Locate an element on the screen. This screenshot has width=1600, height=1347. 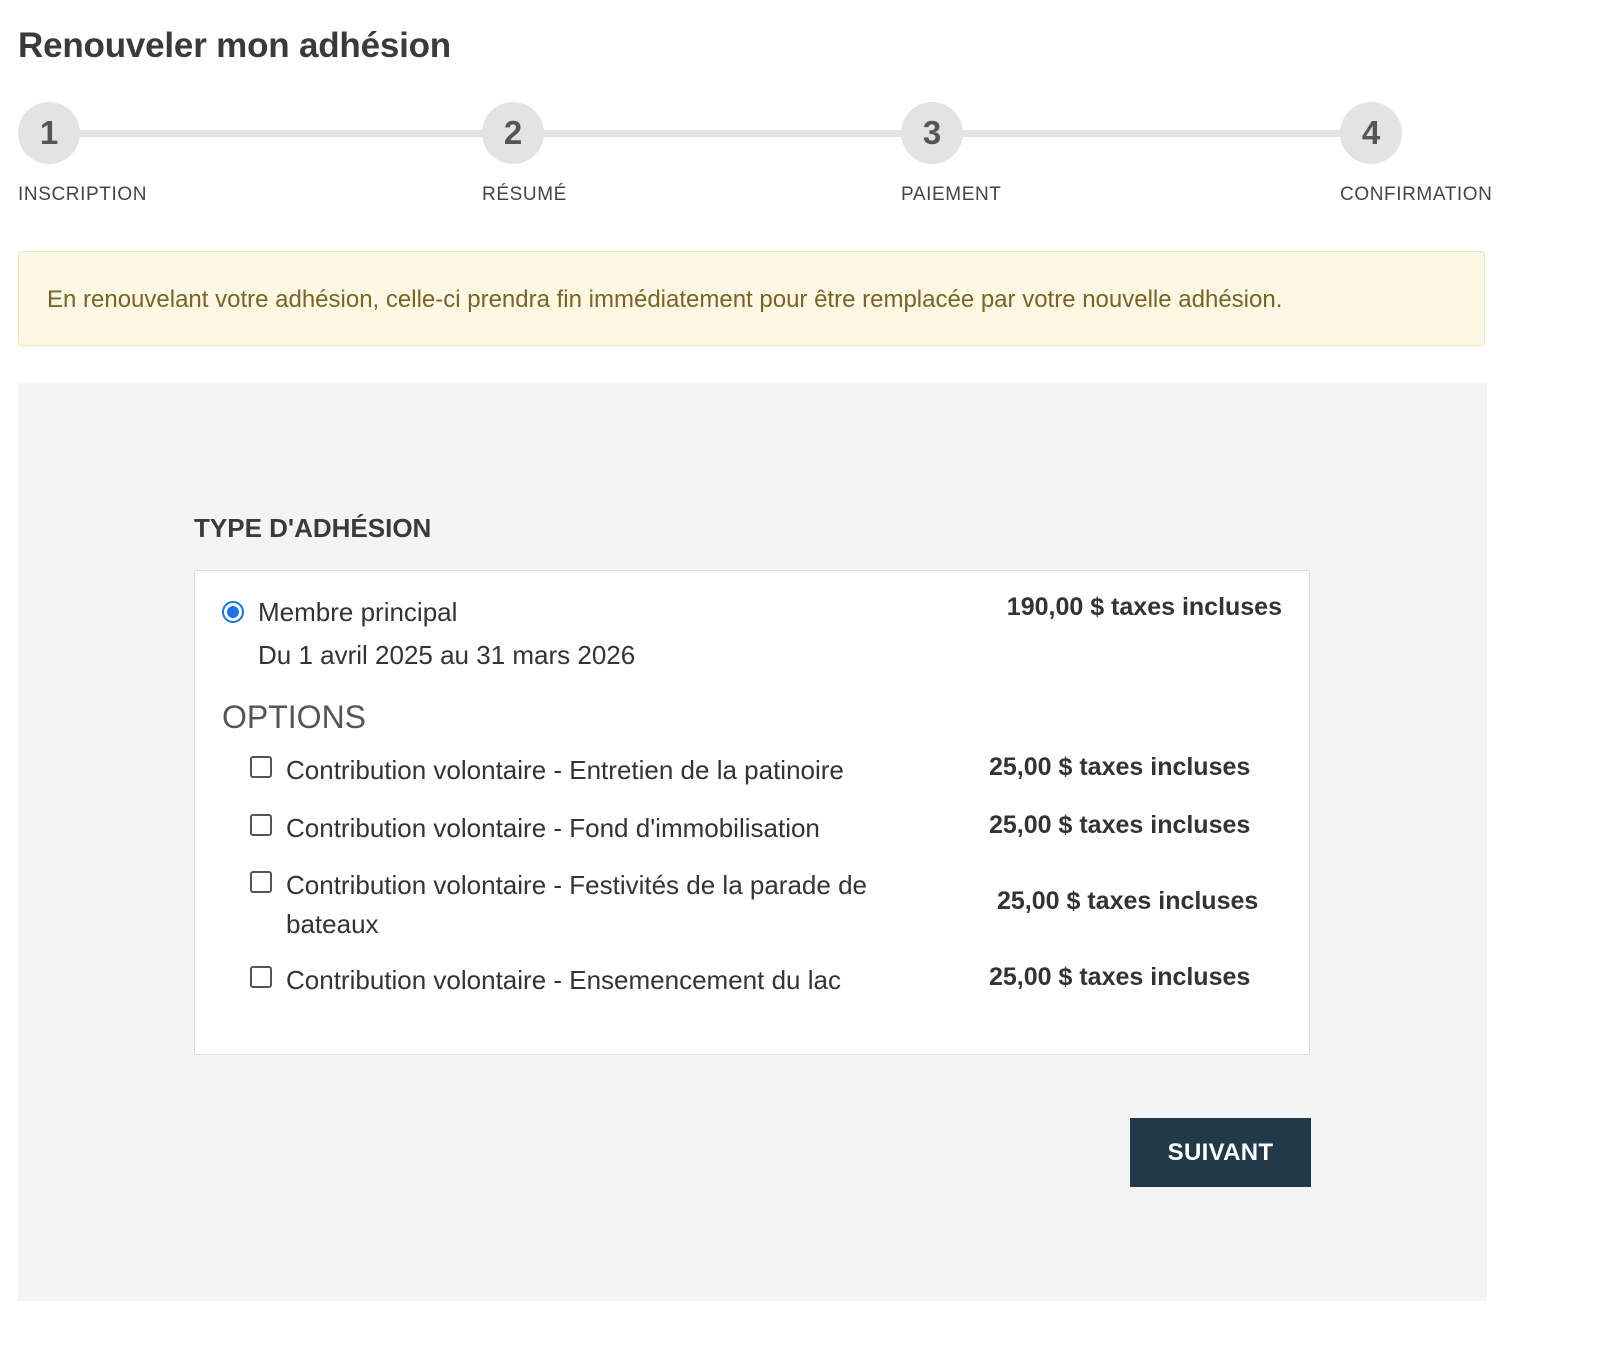
step-paiement: 3 PAIEMENT is located at coordinates (951, 153).